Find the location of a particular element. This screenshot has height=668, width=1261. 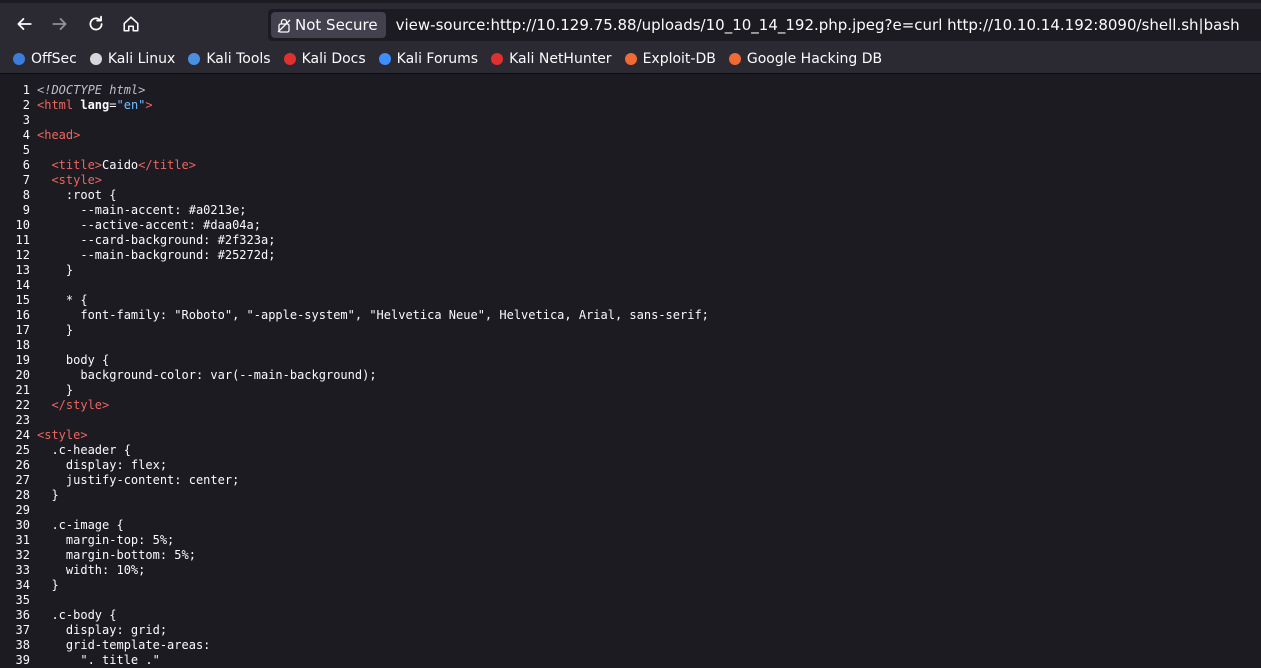

source-line: 37 display: grid; is located at coordinates (630, 630).